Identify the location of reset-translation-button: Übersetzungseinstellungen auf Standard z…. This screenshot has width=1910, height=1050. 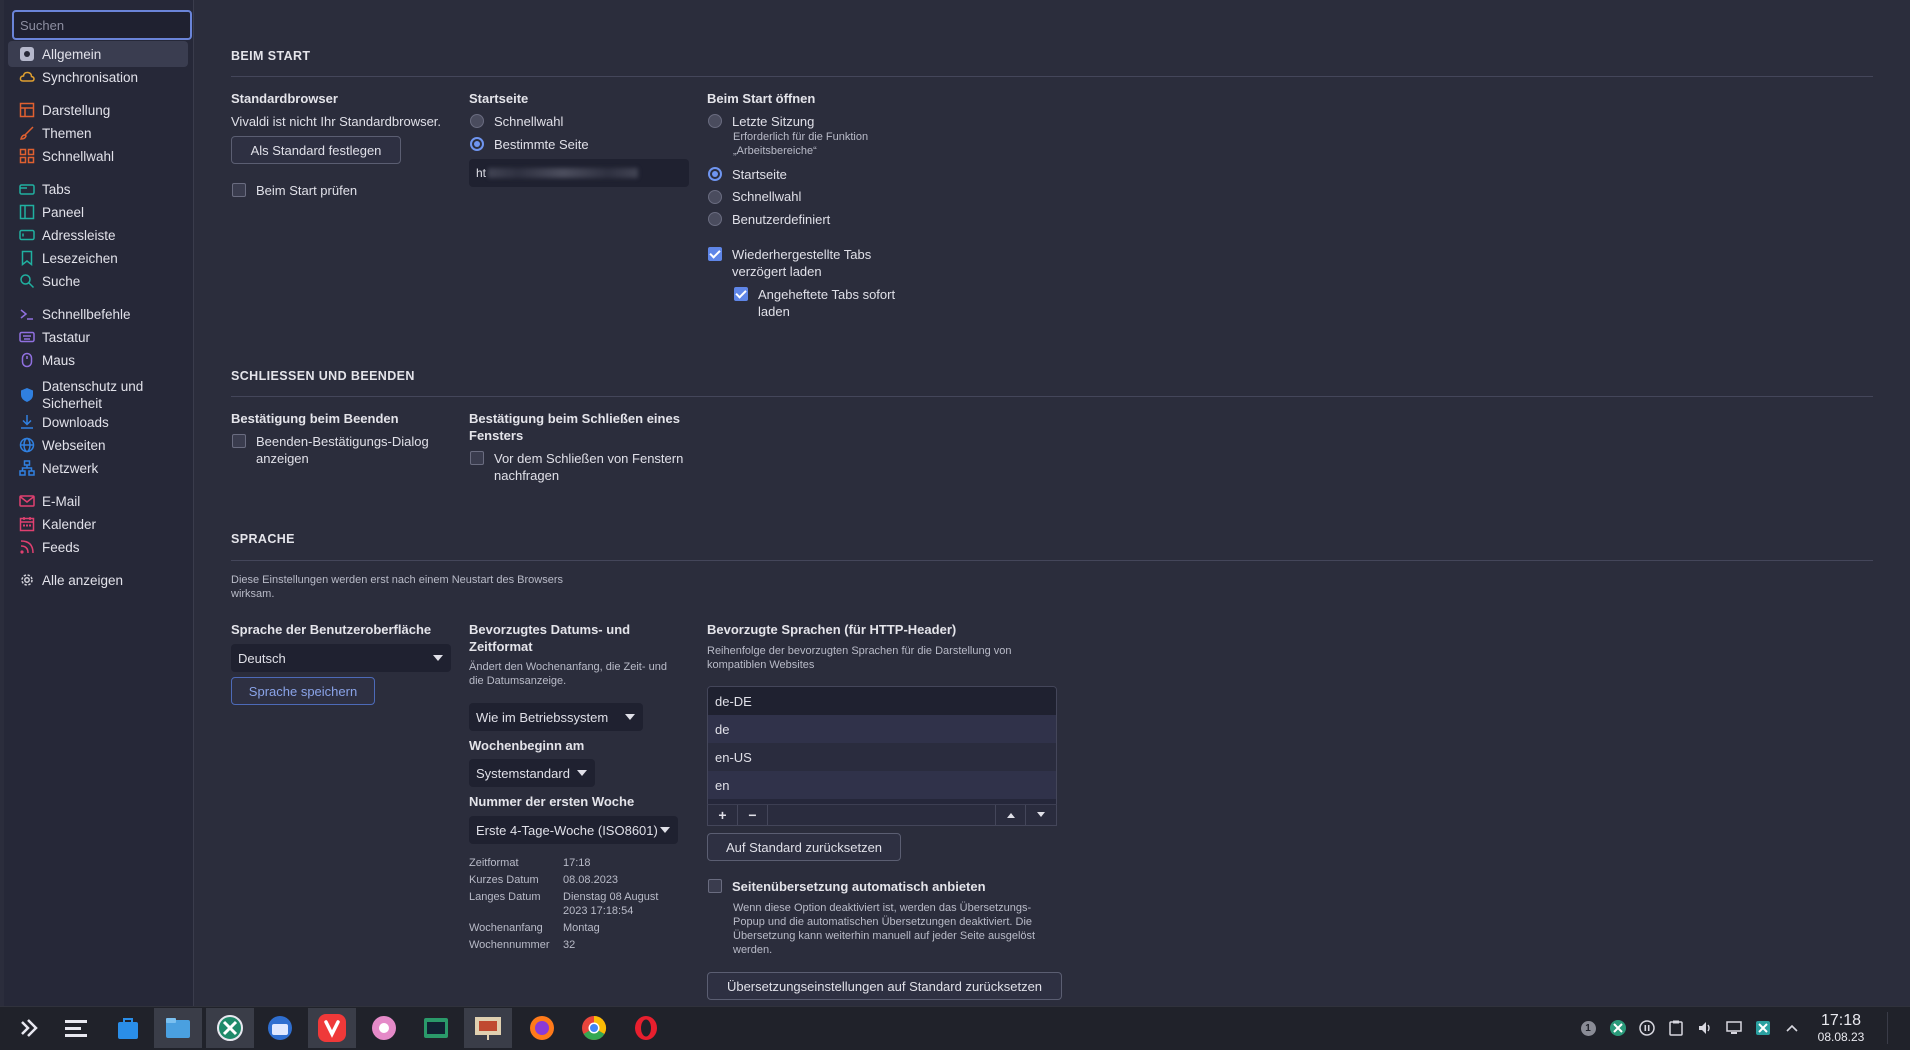
(884, 986).